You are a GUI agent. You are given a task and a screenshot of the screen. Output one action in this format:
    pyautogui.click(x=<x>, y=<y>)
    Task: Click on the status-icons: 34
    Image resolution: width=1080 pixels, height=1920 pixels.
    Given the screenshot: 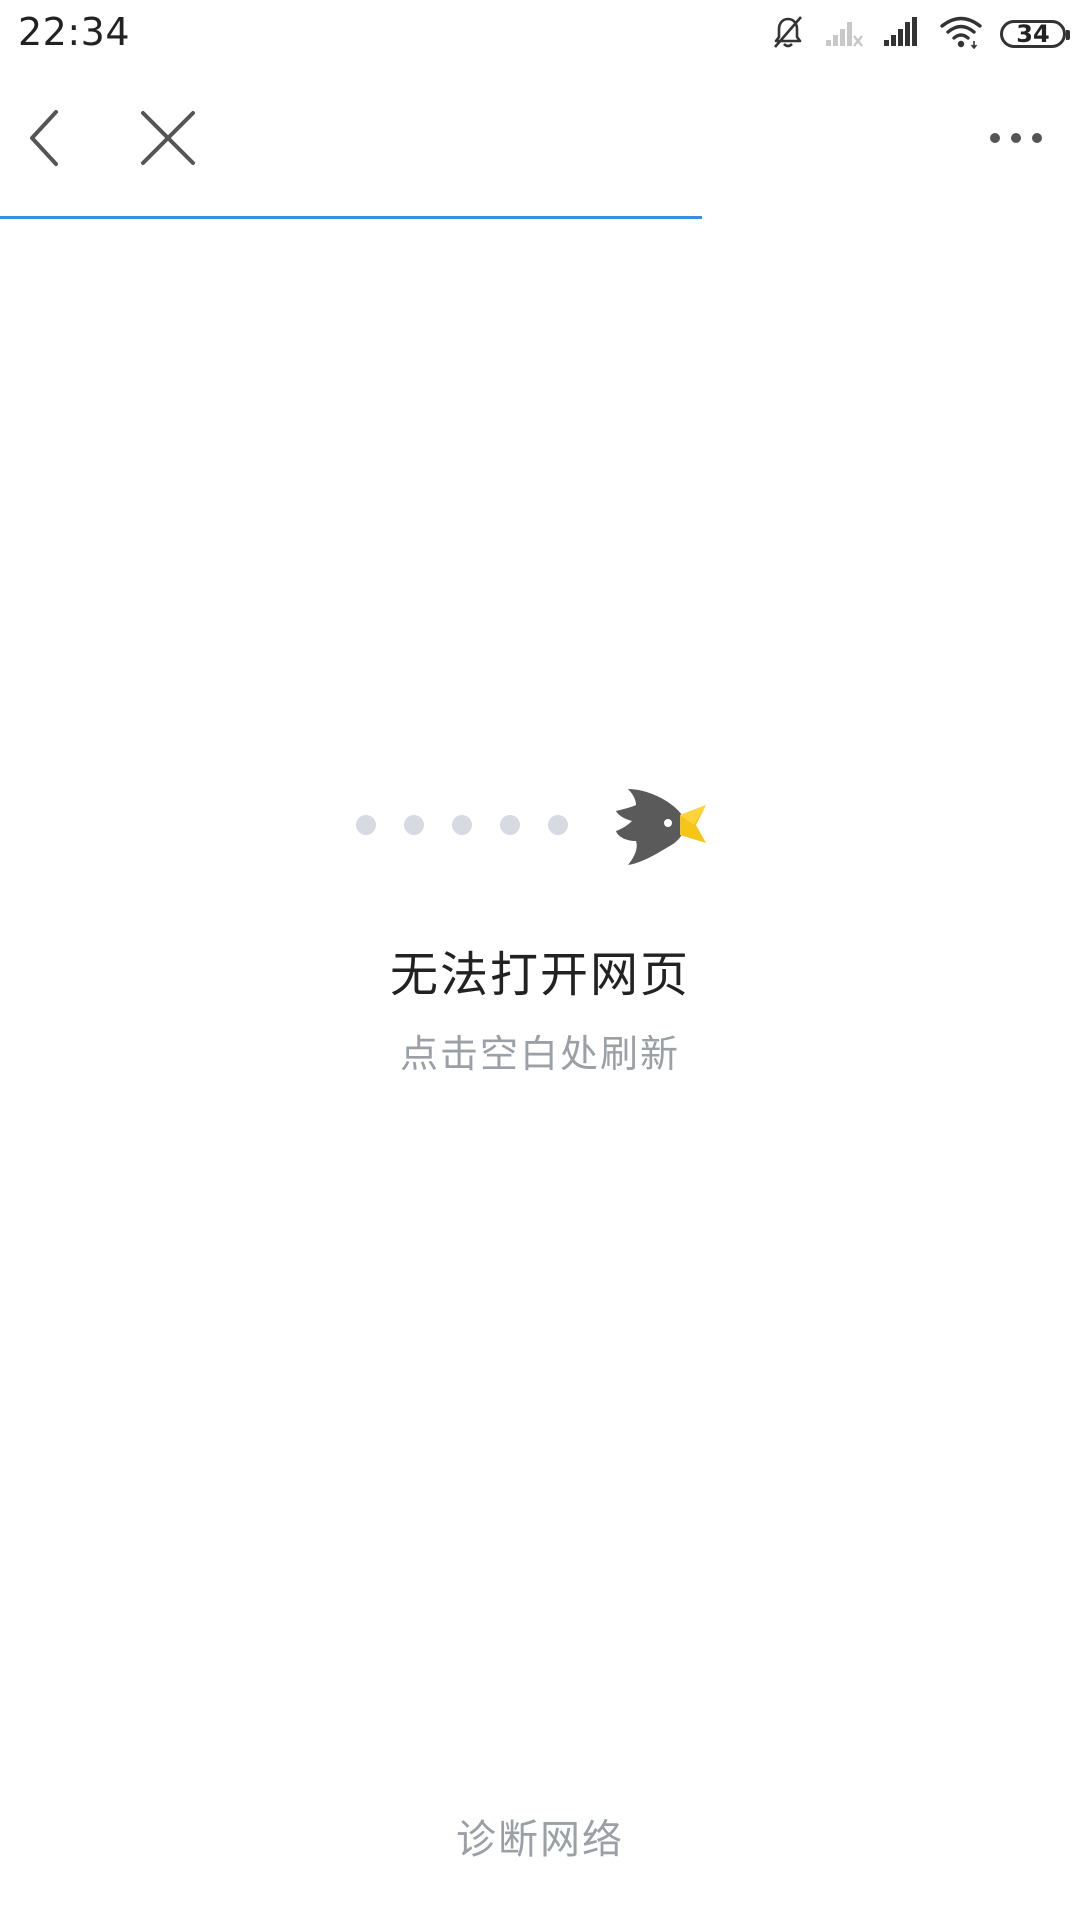 What is the action you would take?
    pyautogui.click(x=920, y=34)
    